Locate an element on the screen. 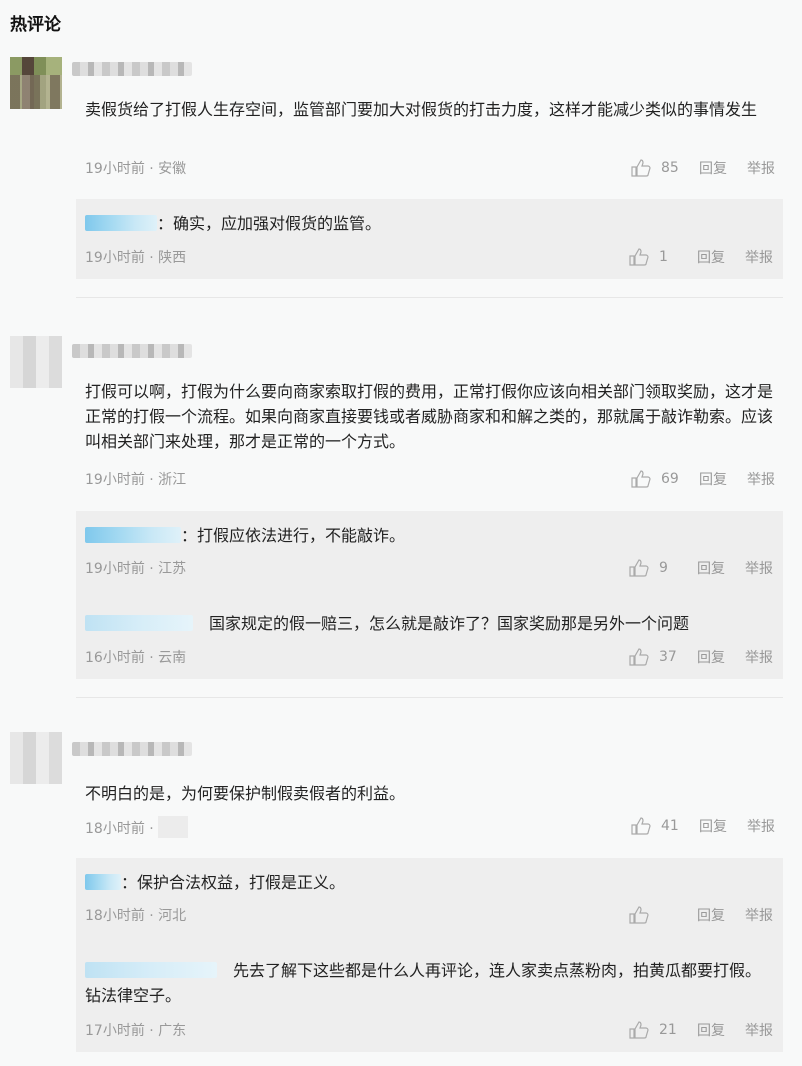 The width and height of the screenshot is (802, 1066). comment-meta: 18小时前 · 41 回复 举报 is located at coordinates (430, 827).